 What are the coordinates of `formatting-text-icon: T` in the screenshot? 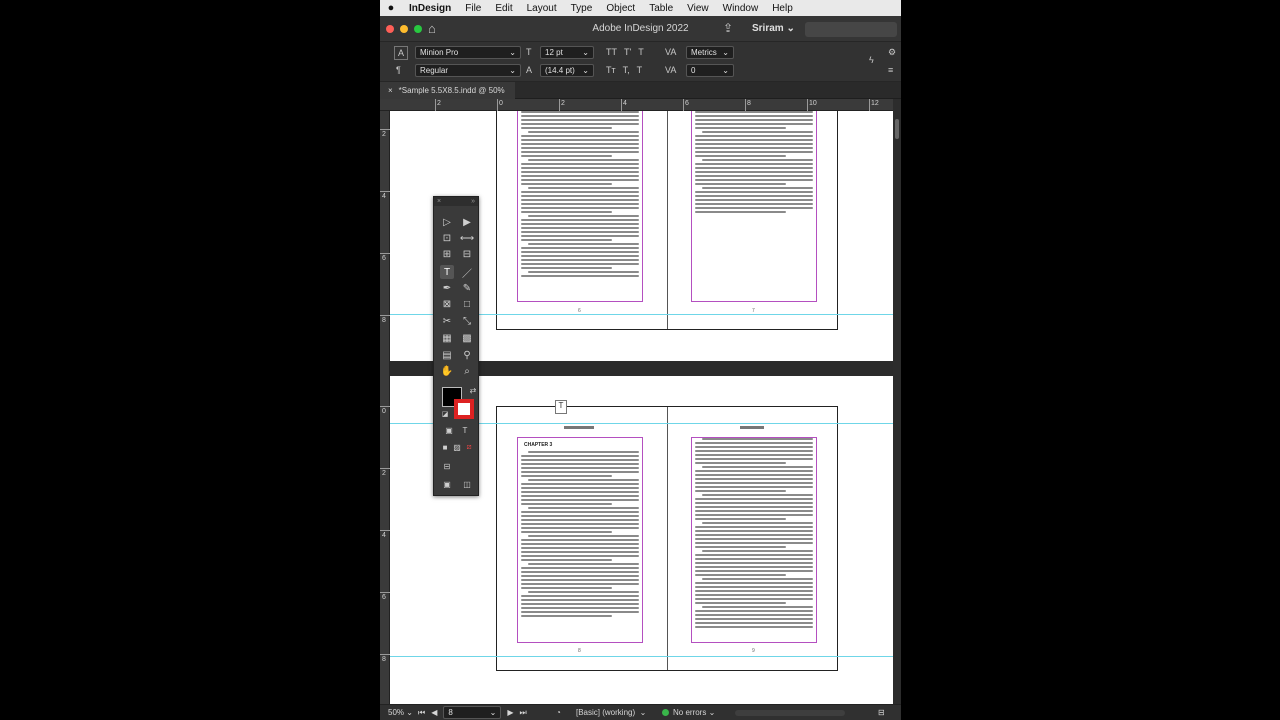 It's located at (465, 430).